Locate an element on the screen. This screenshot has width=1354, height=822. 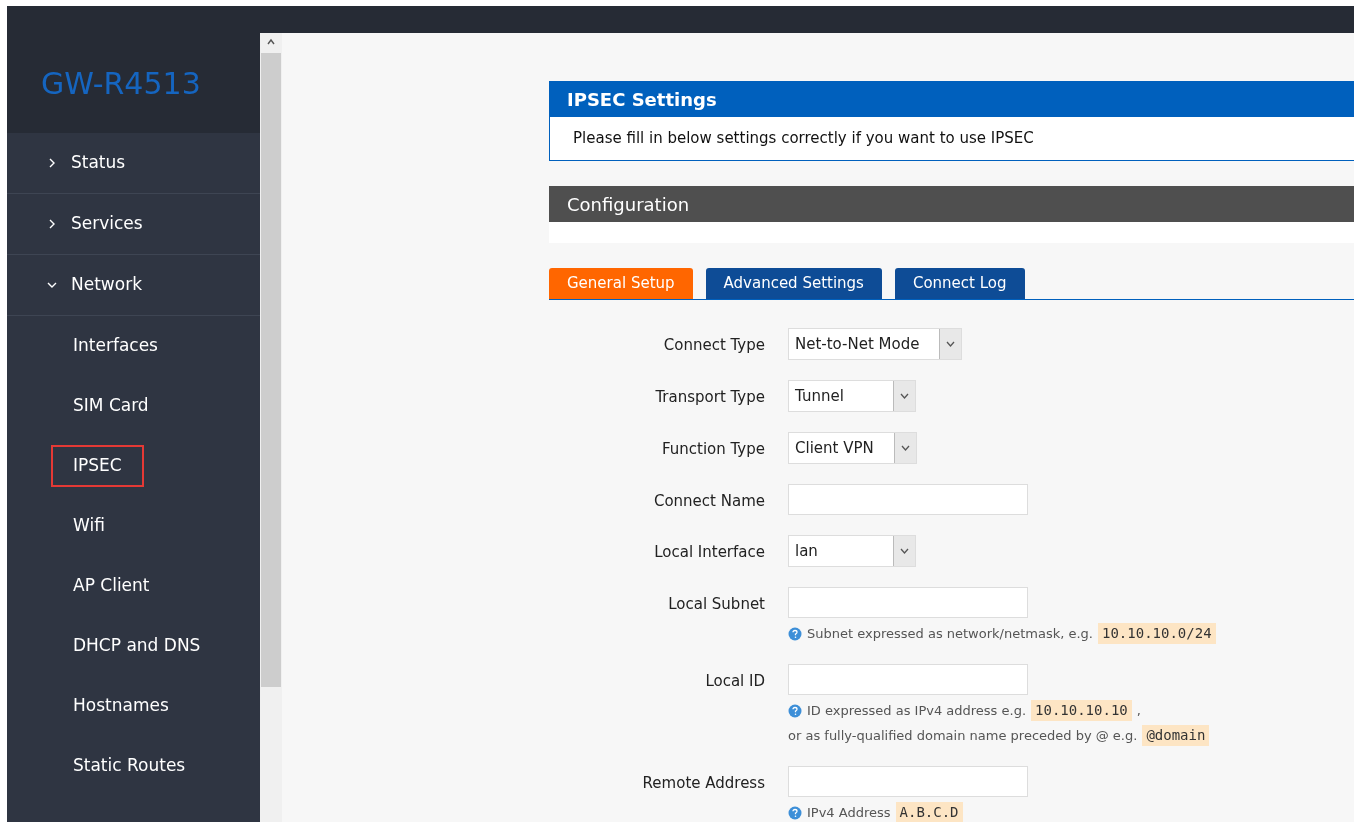
field-label: Remote Address is located at coordinates (703, 783).